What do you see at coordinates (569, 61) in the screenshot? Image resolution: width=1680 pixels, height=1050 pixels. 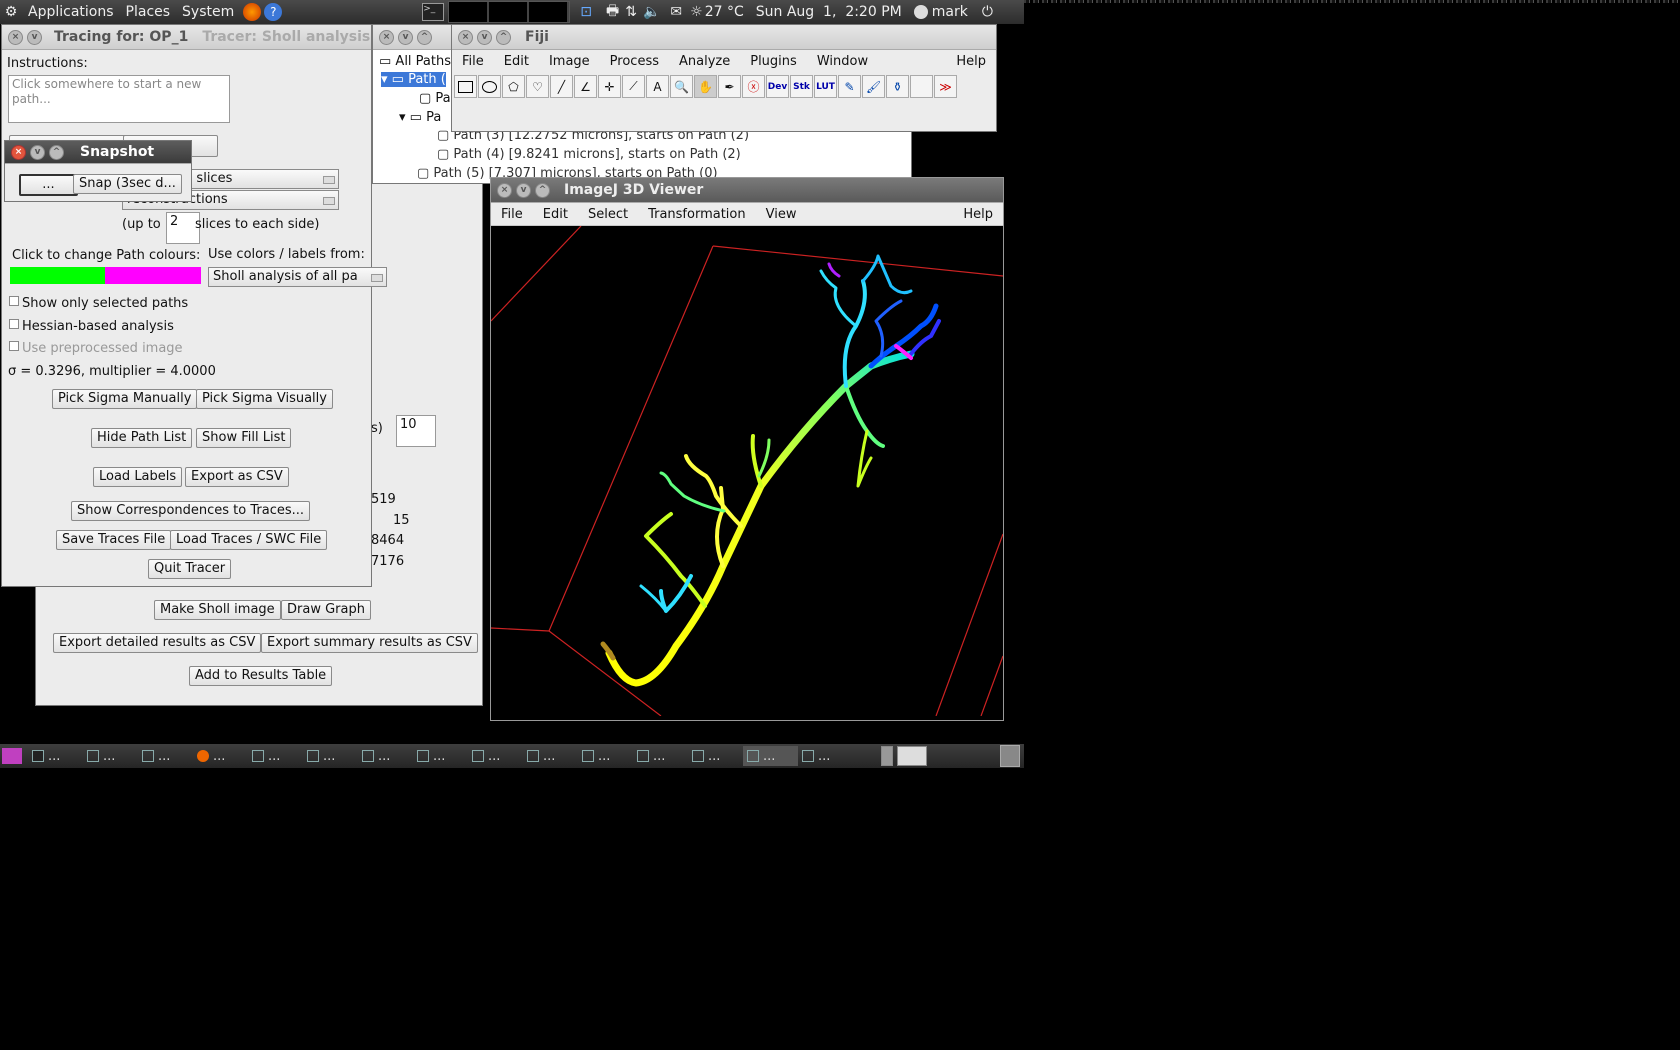 I see `fiji-menu-image: Image` at bounding box center [569, 61].